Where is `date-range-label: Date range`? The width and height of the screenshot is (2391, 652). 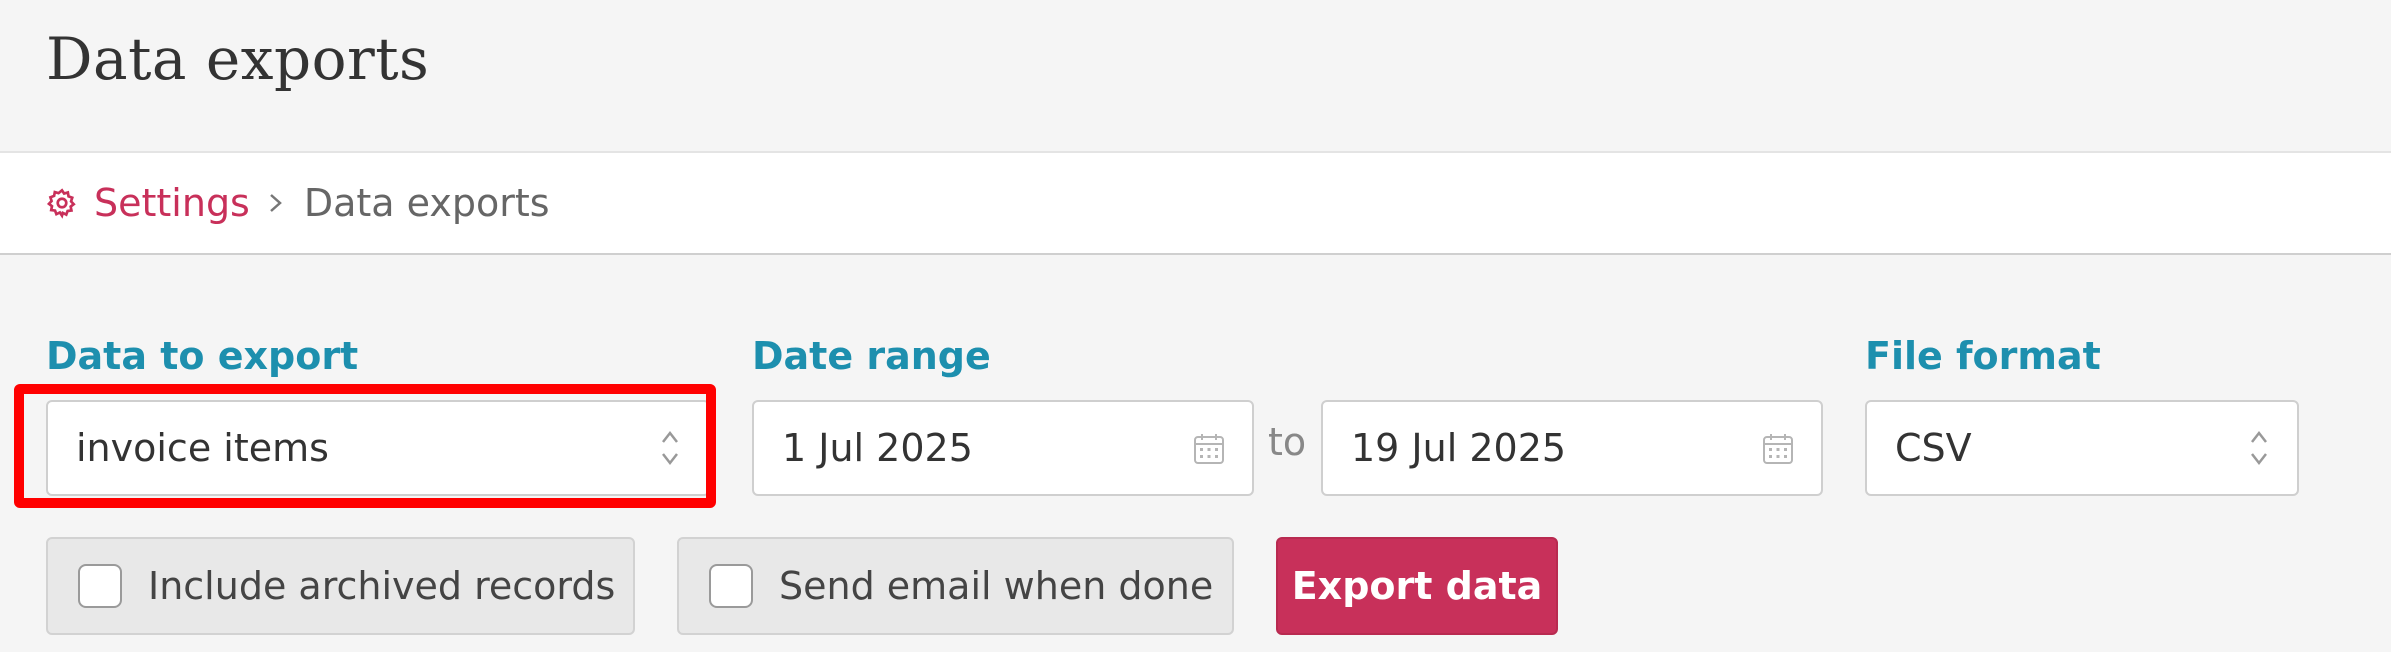
date-range-label: Date range is located at coordinates (871, 356).